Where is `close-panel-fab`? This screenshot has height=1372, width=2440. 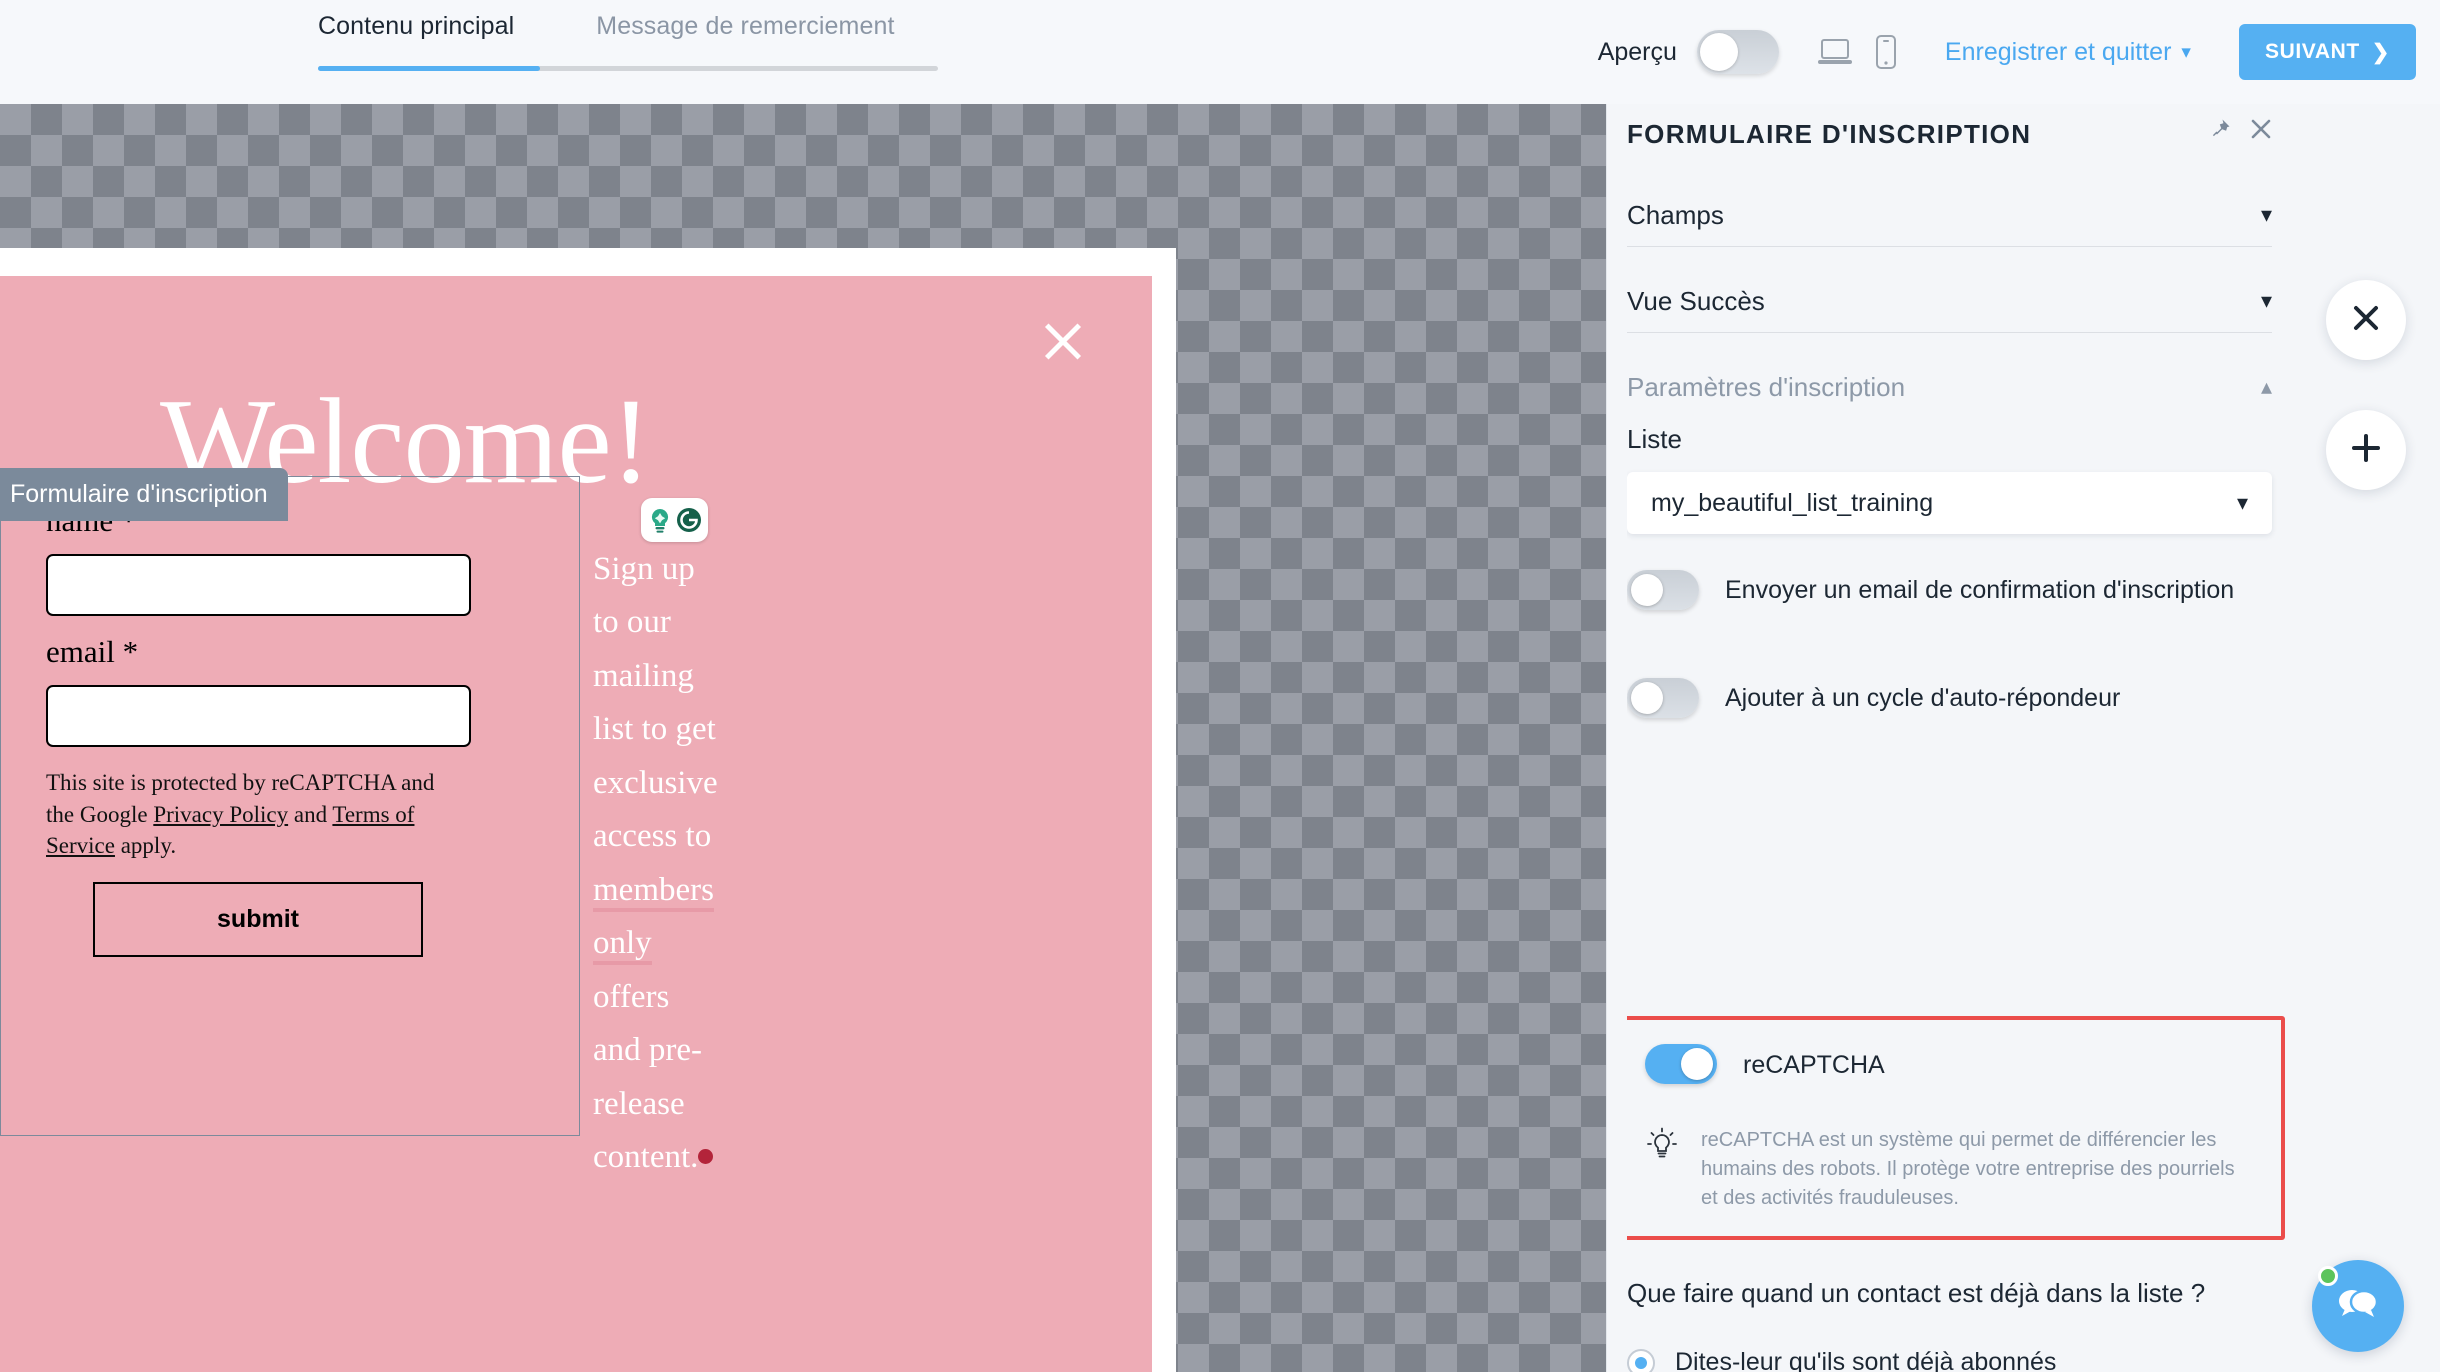 close-panel-fab is located at coordinates (2366, 320).